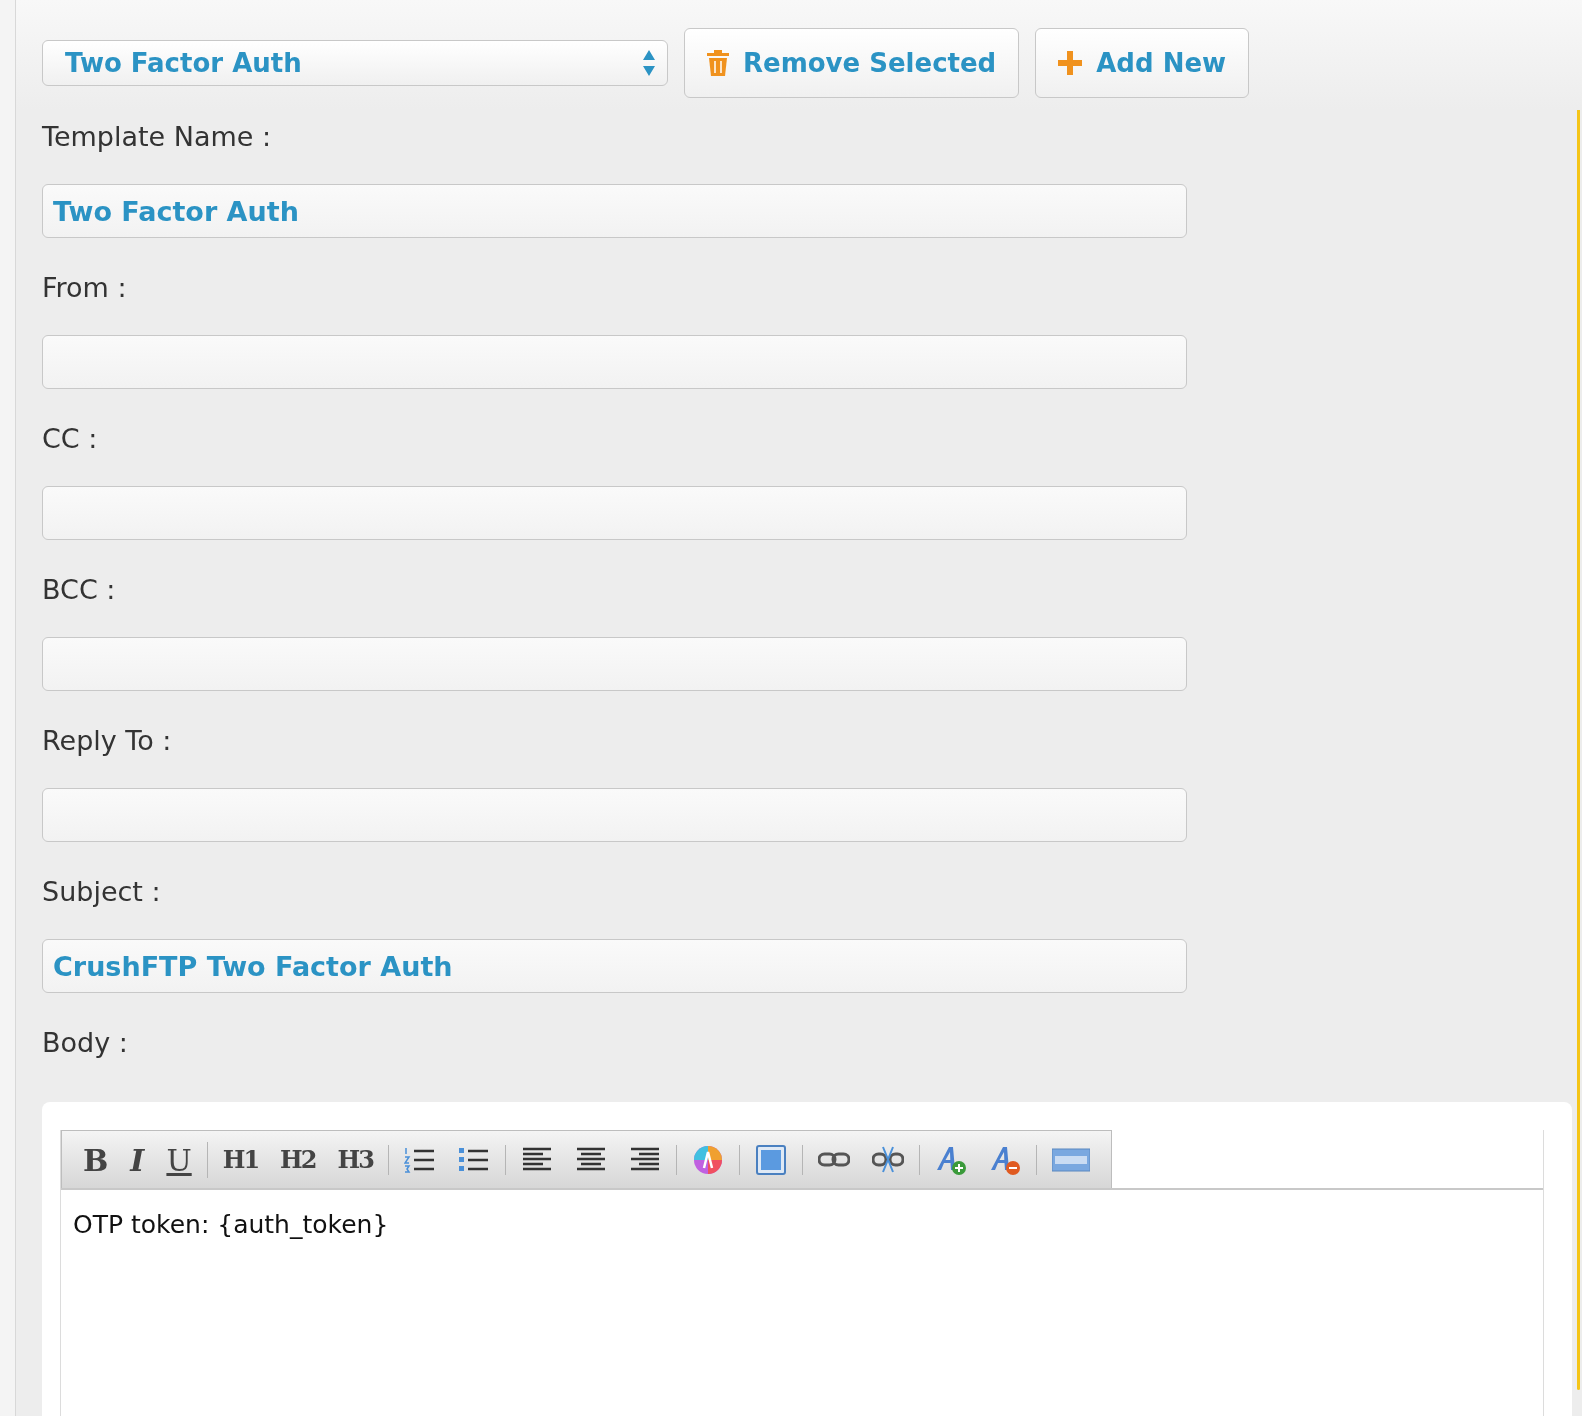 Image resolution: width=1582 pixels, height=1416 pixels. I want to click on underline-button: U, so click(179, 1160).